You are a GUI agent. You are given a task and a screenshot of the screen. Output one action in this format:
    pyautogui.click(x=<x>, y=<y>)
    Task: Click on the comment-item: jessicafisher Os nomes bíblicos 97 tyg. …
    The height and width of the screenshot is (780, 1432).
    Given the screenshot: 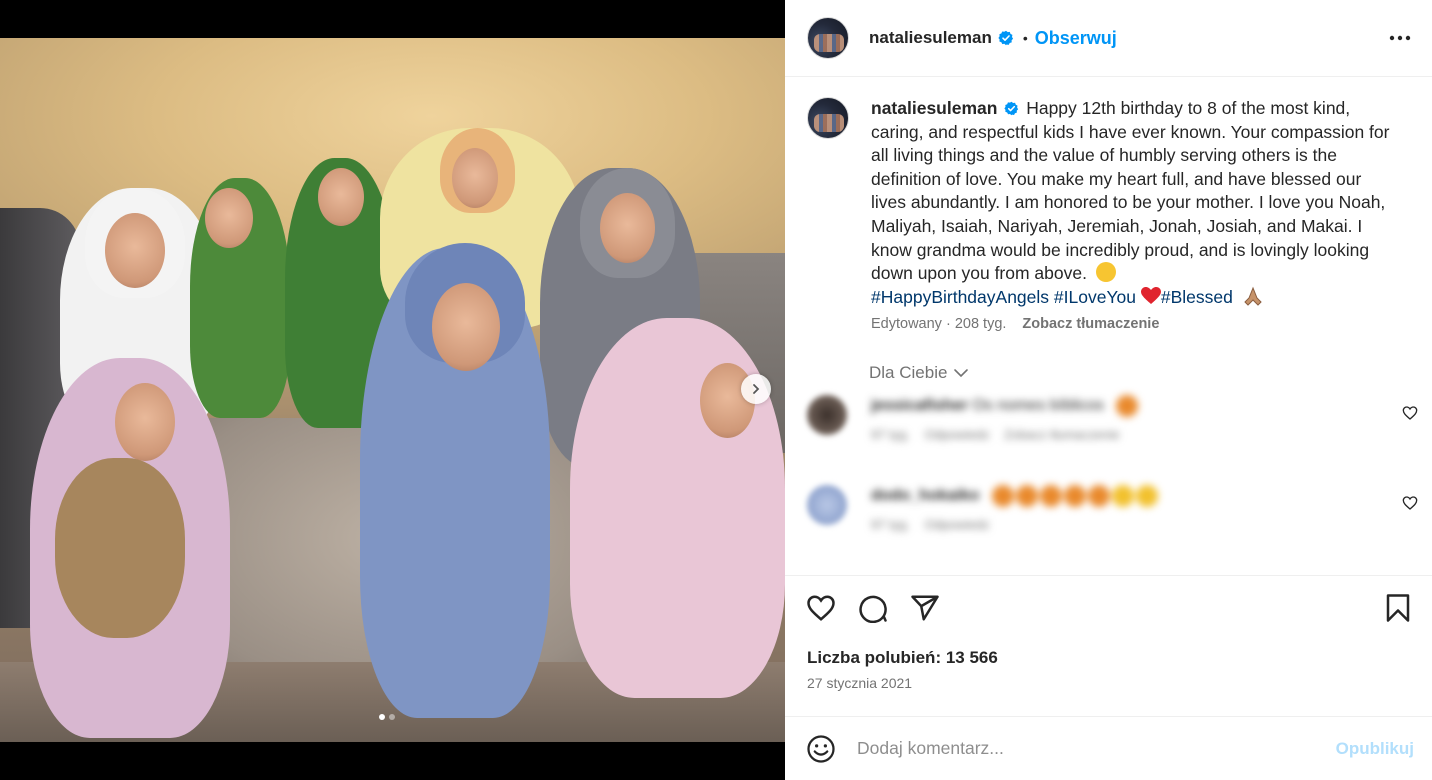 What is the action you would take?
    pyautogui.click(x=1108, y=440)
    